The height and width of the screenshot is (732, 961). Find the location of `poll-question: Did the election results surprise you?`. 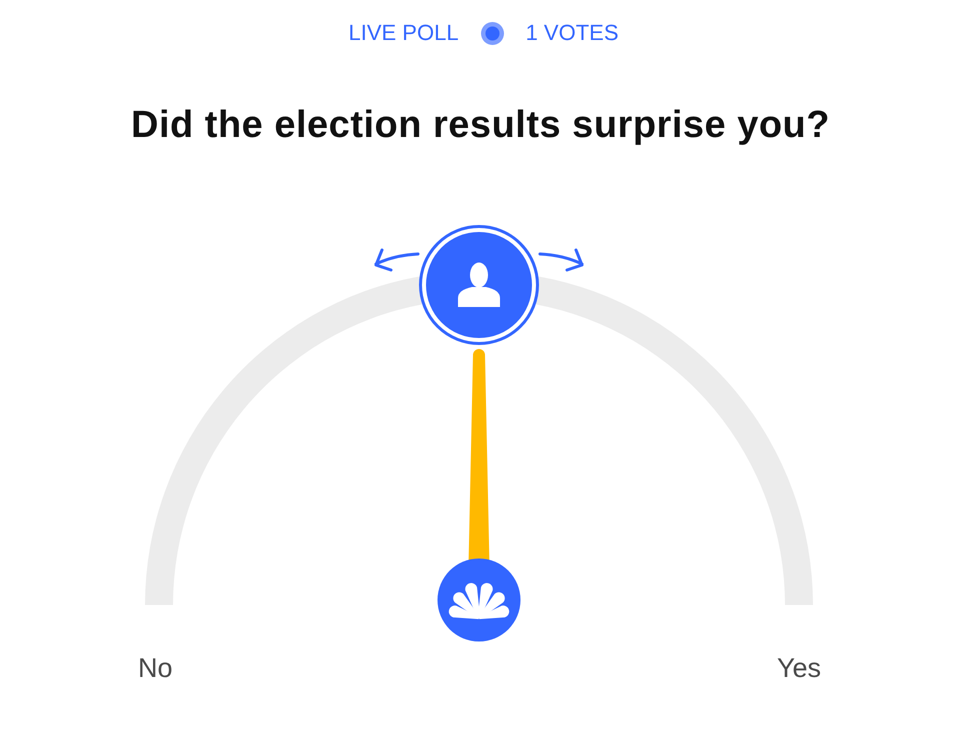

poll-question: Did the election results surprise you? is located at coordinates (480, 125).